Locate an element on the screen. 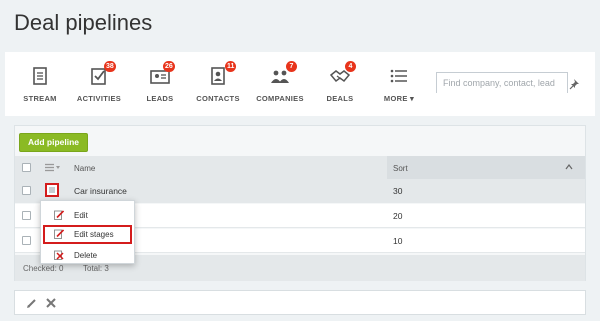  nav-label: STREAM is located at coordinates (40, 98).